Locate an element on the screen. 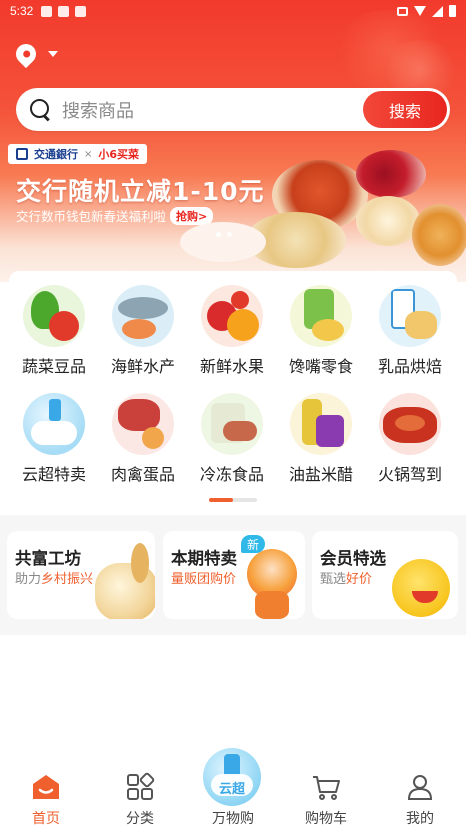 The height and width of the screenshot is (830, 466). promo-subtitle: 助力乡村振兴 is located at coordinates (54, 579).